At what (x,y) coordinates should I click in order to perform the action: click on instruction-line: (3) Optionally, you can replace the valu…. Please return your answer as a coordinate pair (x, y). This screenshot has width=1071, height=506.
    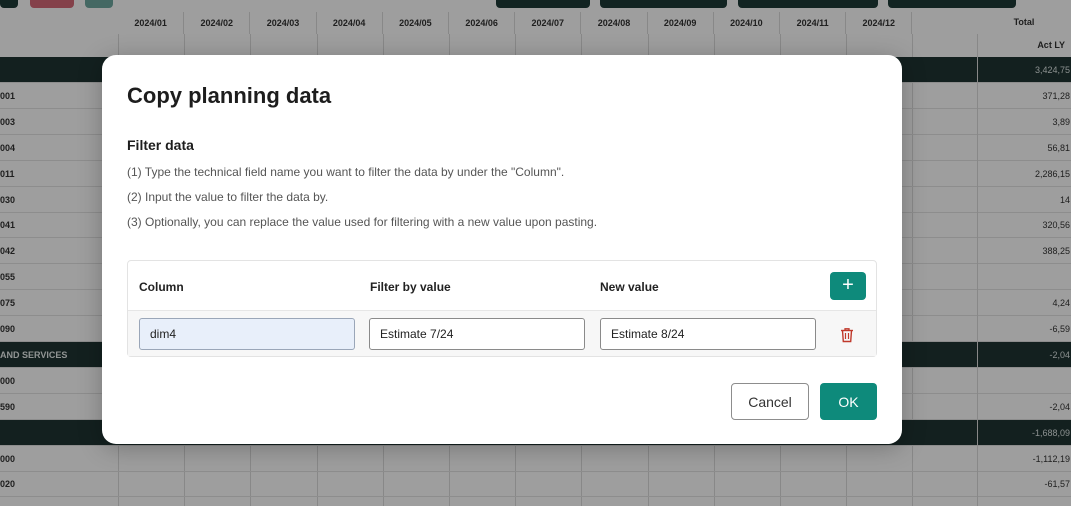
    Looking at the image, I should click on (362, 222).